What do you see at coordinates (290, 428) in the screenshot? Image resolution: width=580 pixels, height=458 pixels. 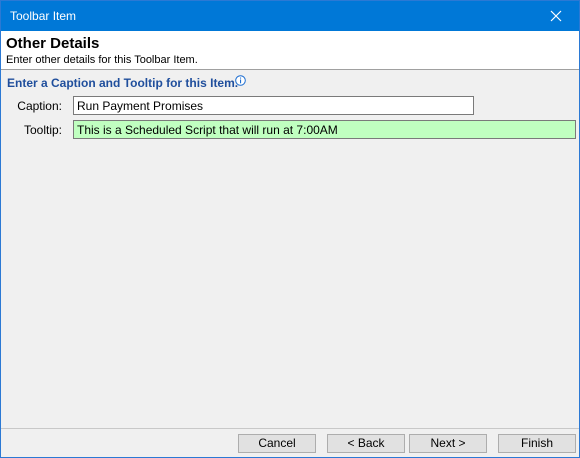 I see `footer-divider` at bounding box center [290, 428].